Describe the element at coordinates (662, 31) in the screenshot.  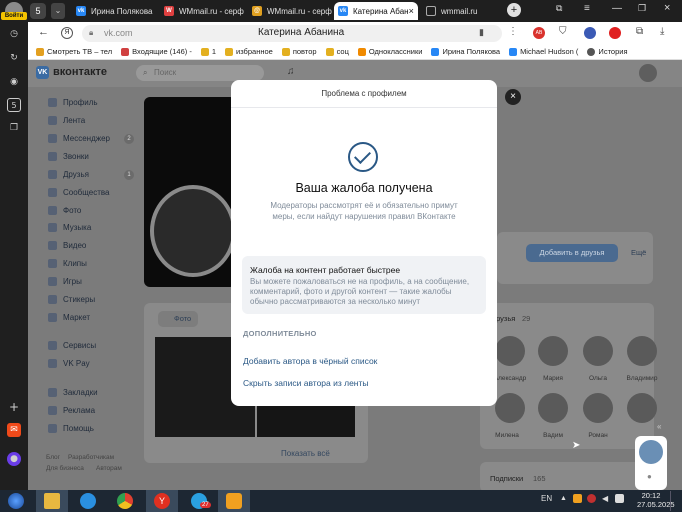
I see `download-icon: ⤓` at that location.